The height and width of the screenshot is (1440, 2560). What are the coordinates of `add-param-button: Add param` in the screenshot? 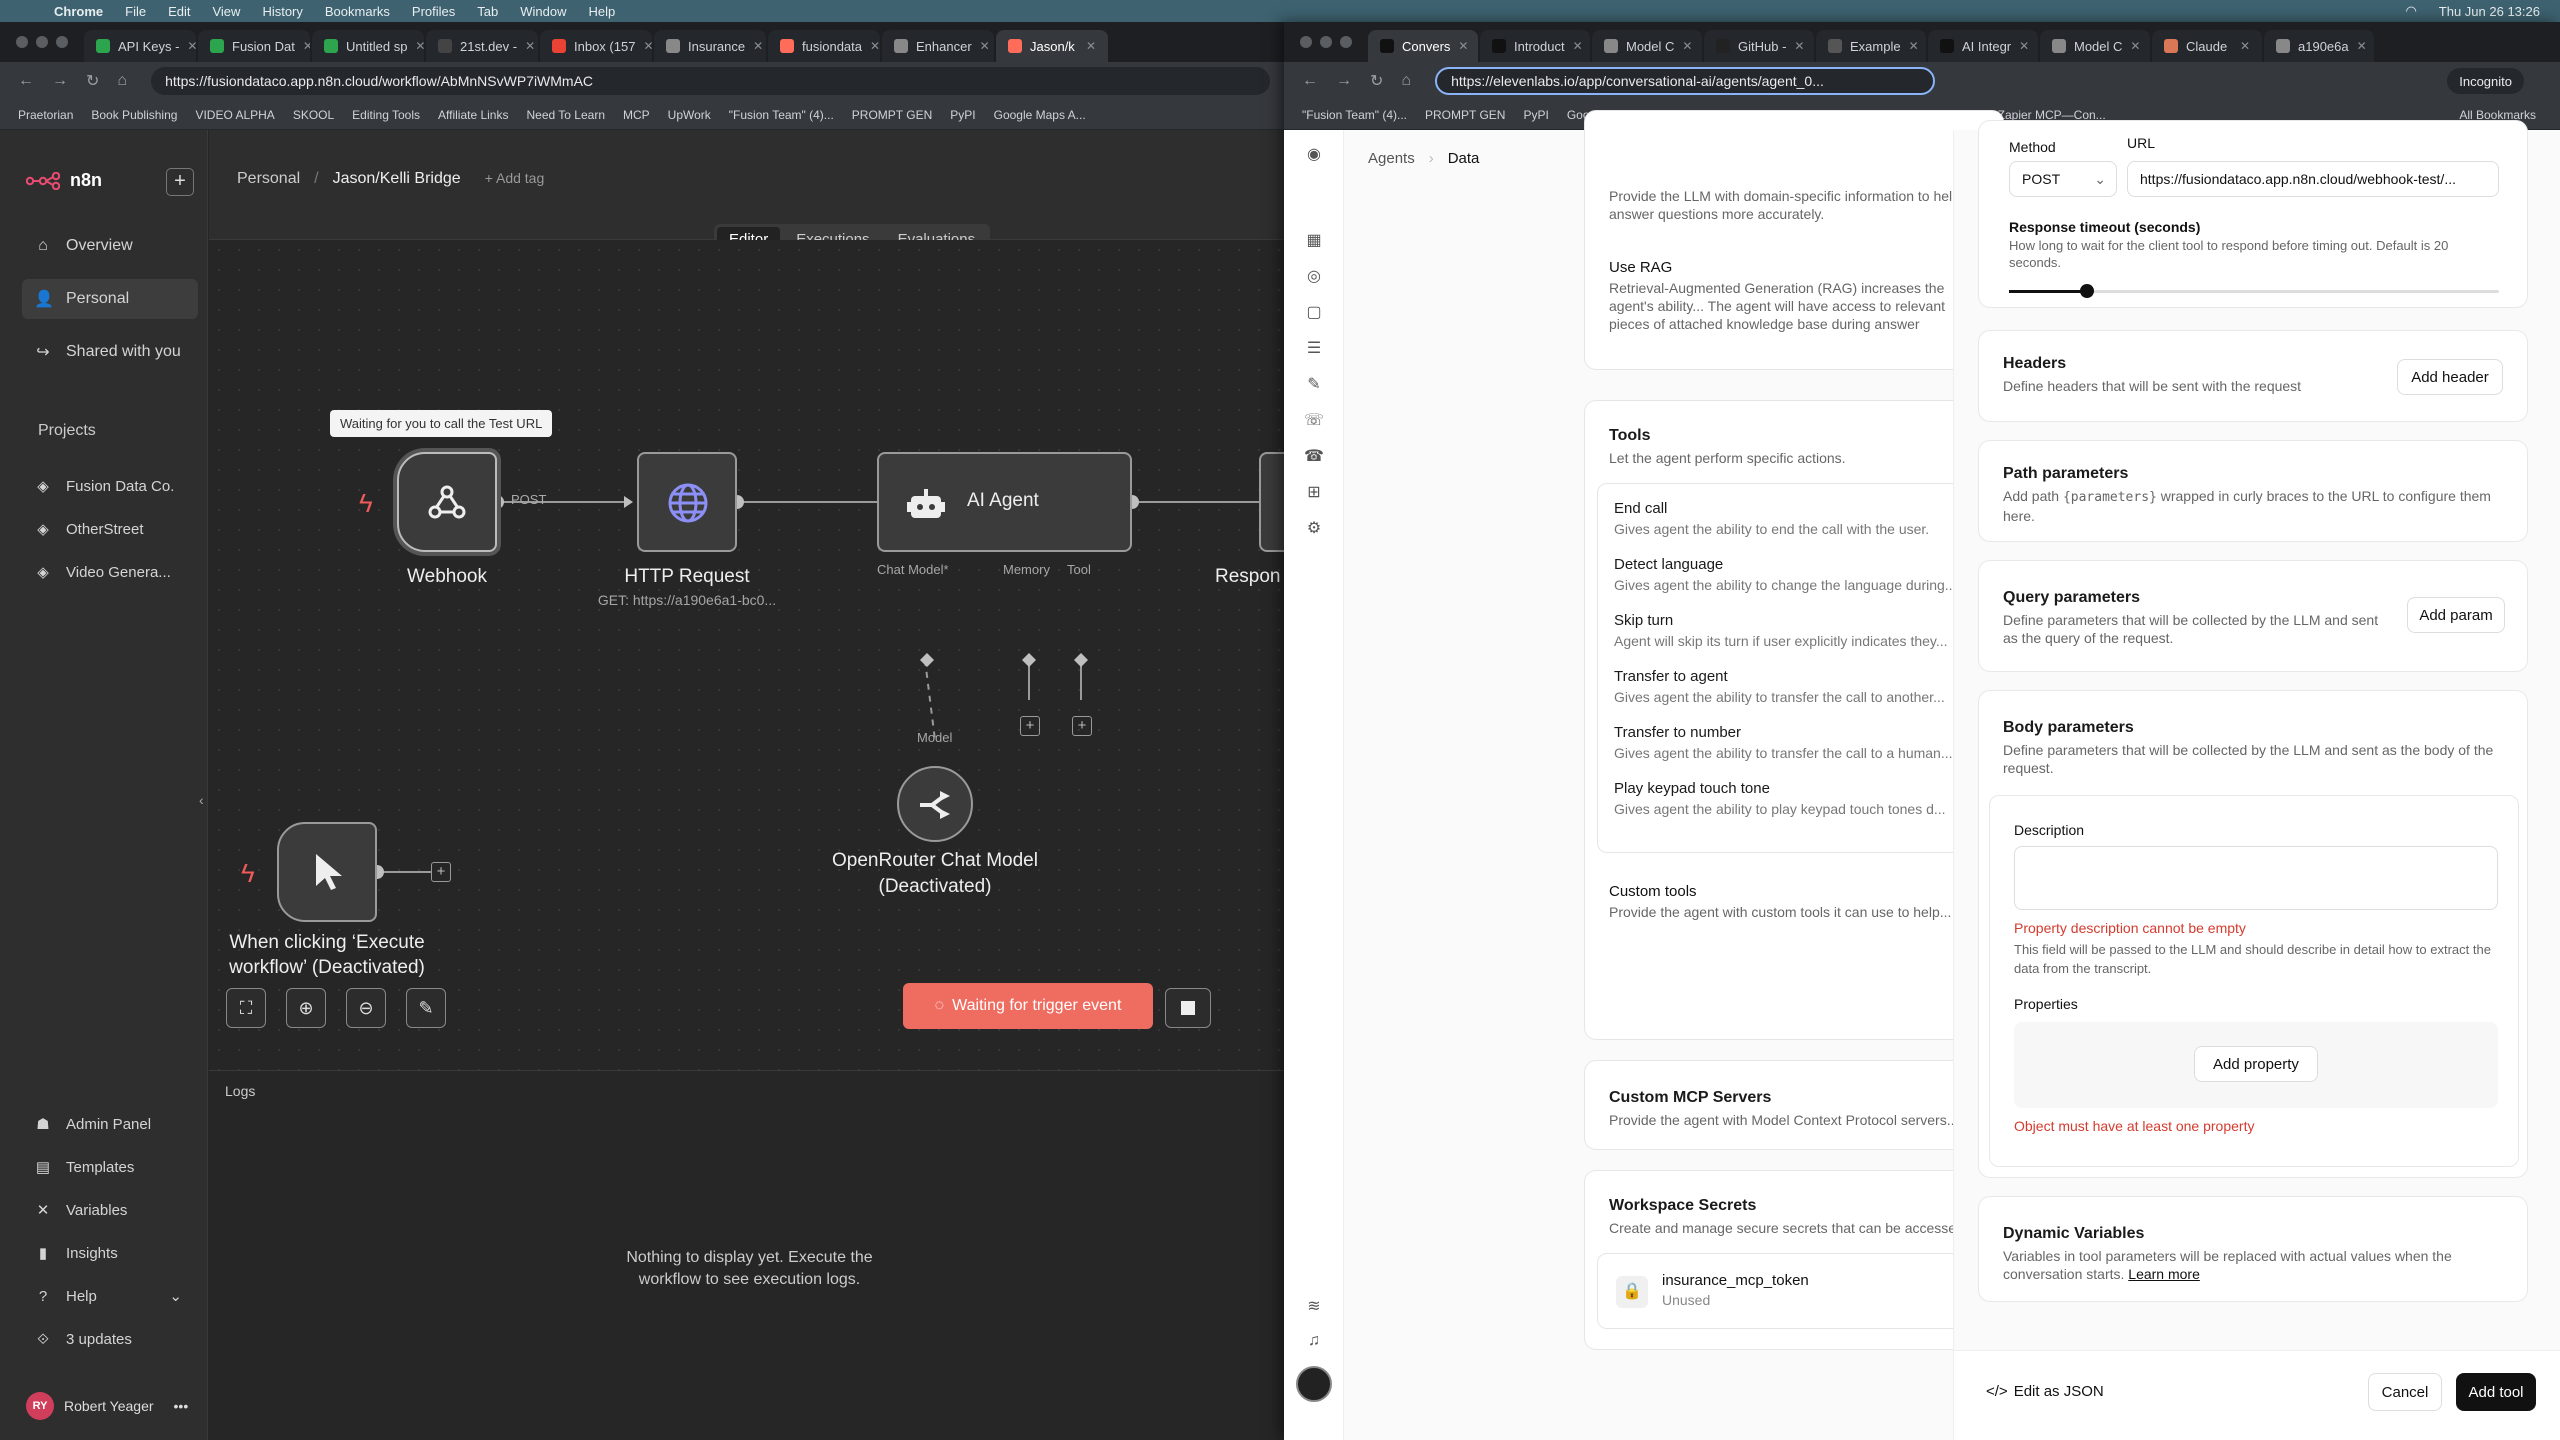 It's located at (2456, 615).